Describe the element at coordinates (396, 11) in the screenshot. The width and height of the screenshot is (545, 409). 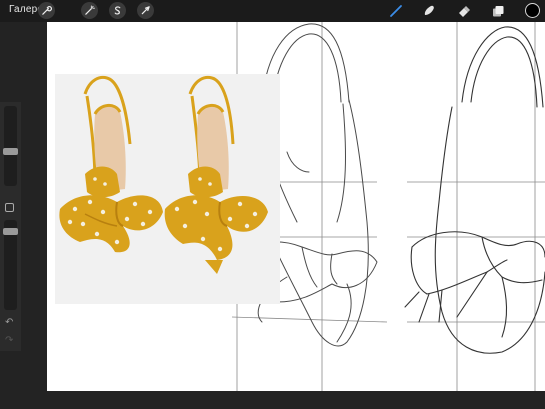
I see `brush-icon` at that location.